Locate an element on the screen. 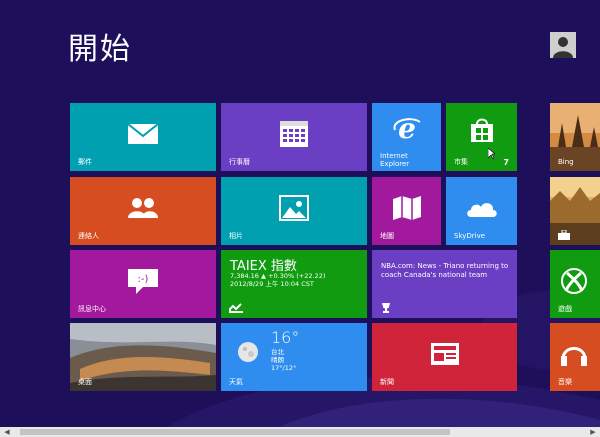 This screenshot has height=437, width=600. finance-quote: 7,384.16 ▲ +0.30% (+22.22) is located at coordinates (278, 276).